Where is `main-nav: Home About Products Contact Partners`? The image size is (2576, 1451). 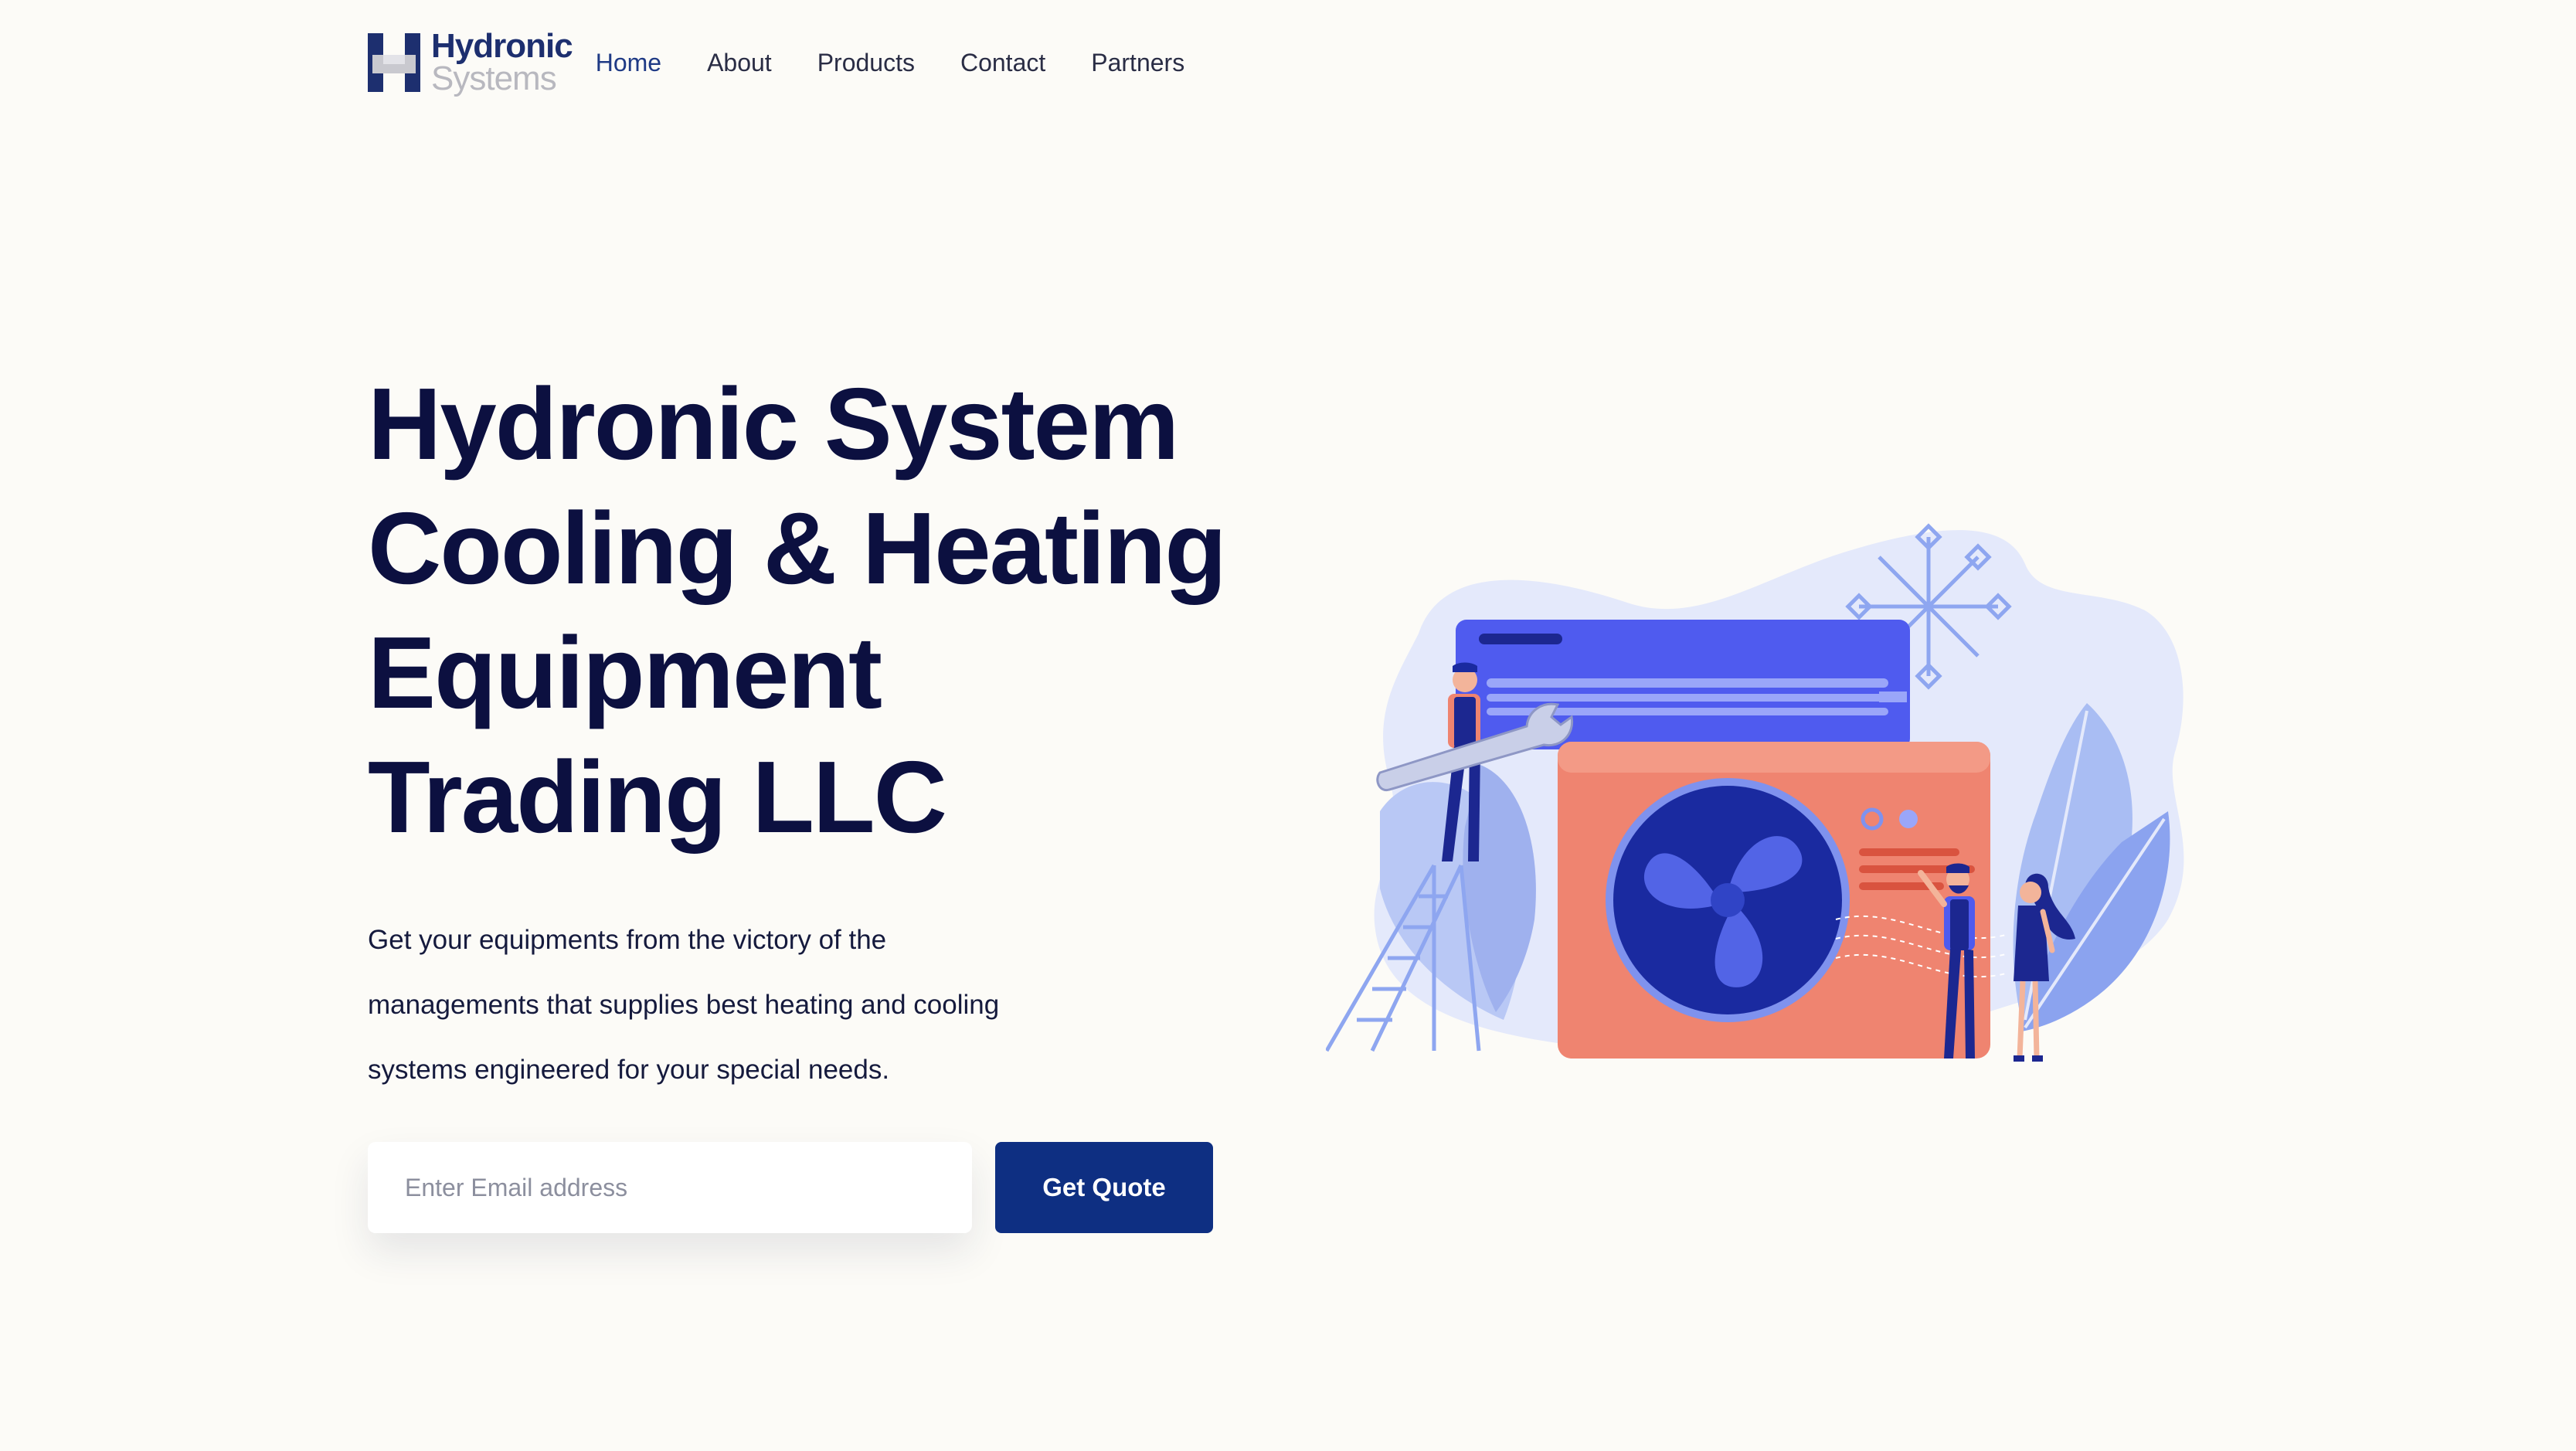
main-nav: Home About Products Contact Partners is located at coordinates (890, 63).